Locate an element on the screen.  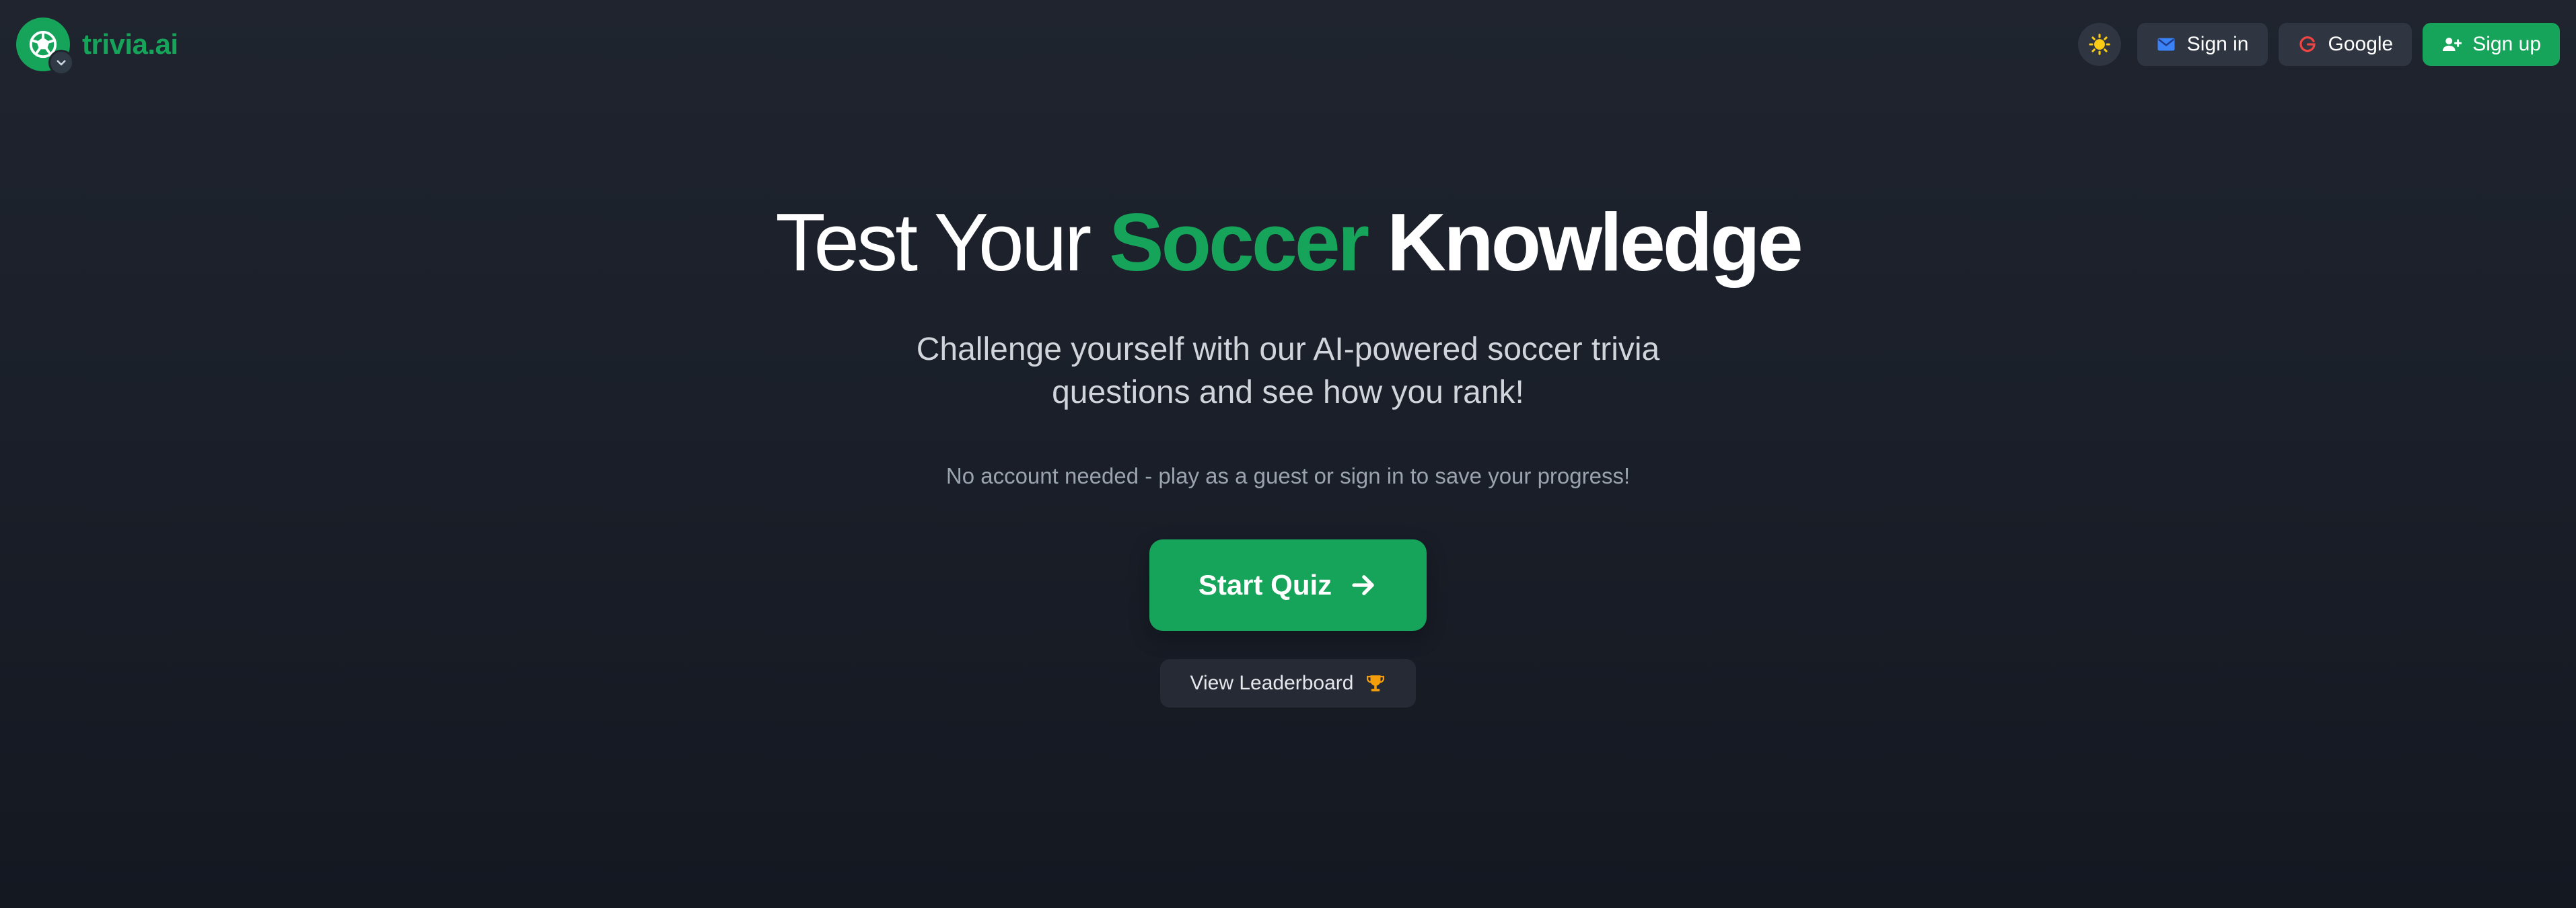
start-quiz-button: Start Quiz is located at coordinates (1288, 585).